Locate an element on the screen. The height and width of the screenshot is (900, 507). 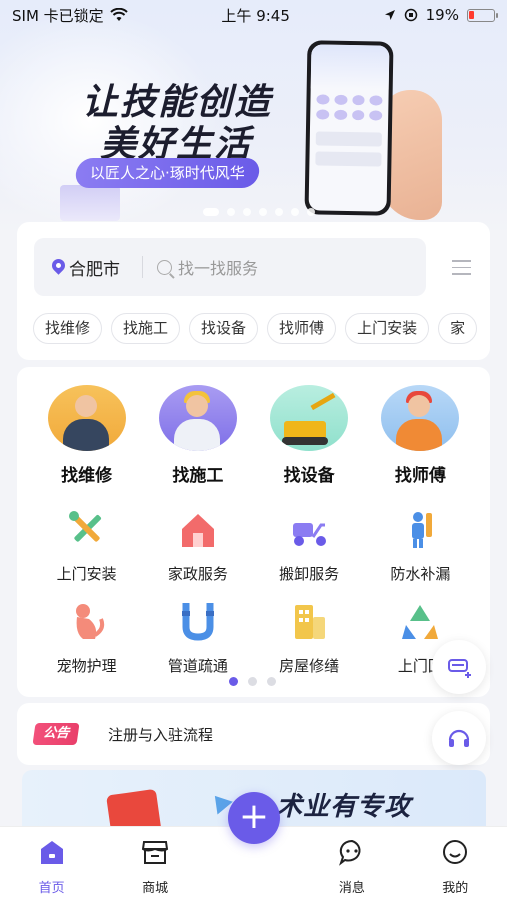
phone-screen is located at coordinates (349, 128).